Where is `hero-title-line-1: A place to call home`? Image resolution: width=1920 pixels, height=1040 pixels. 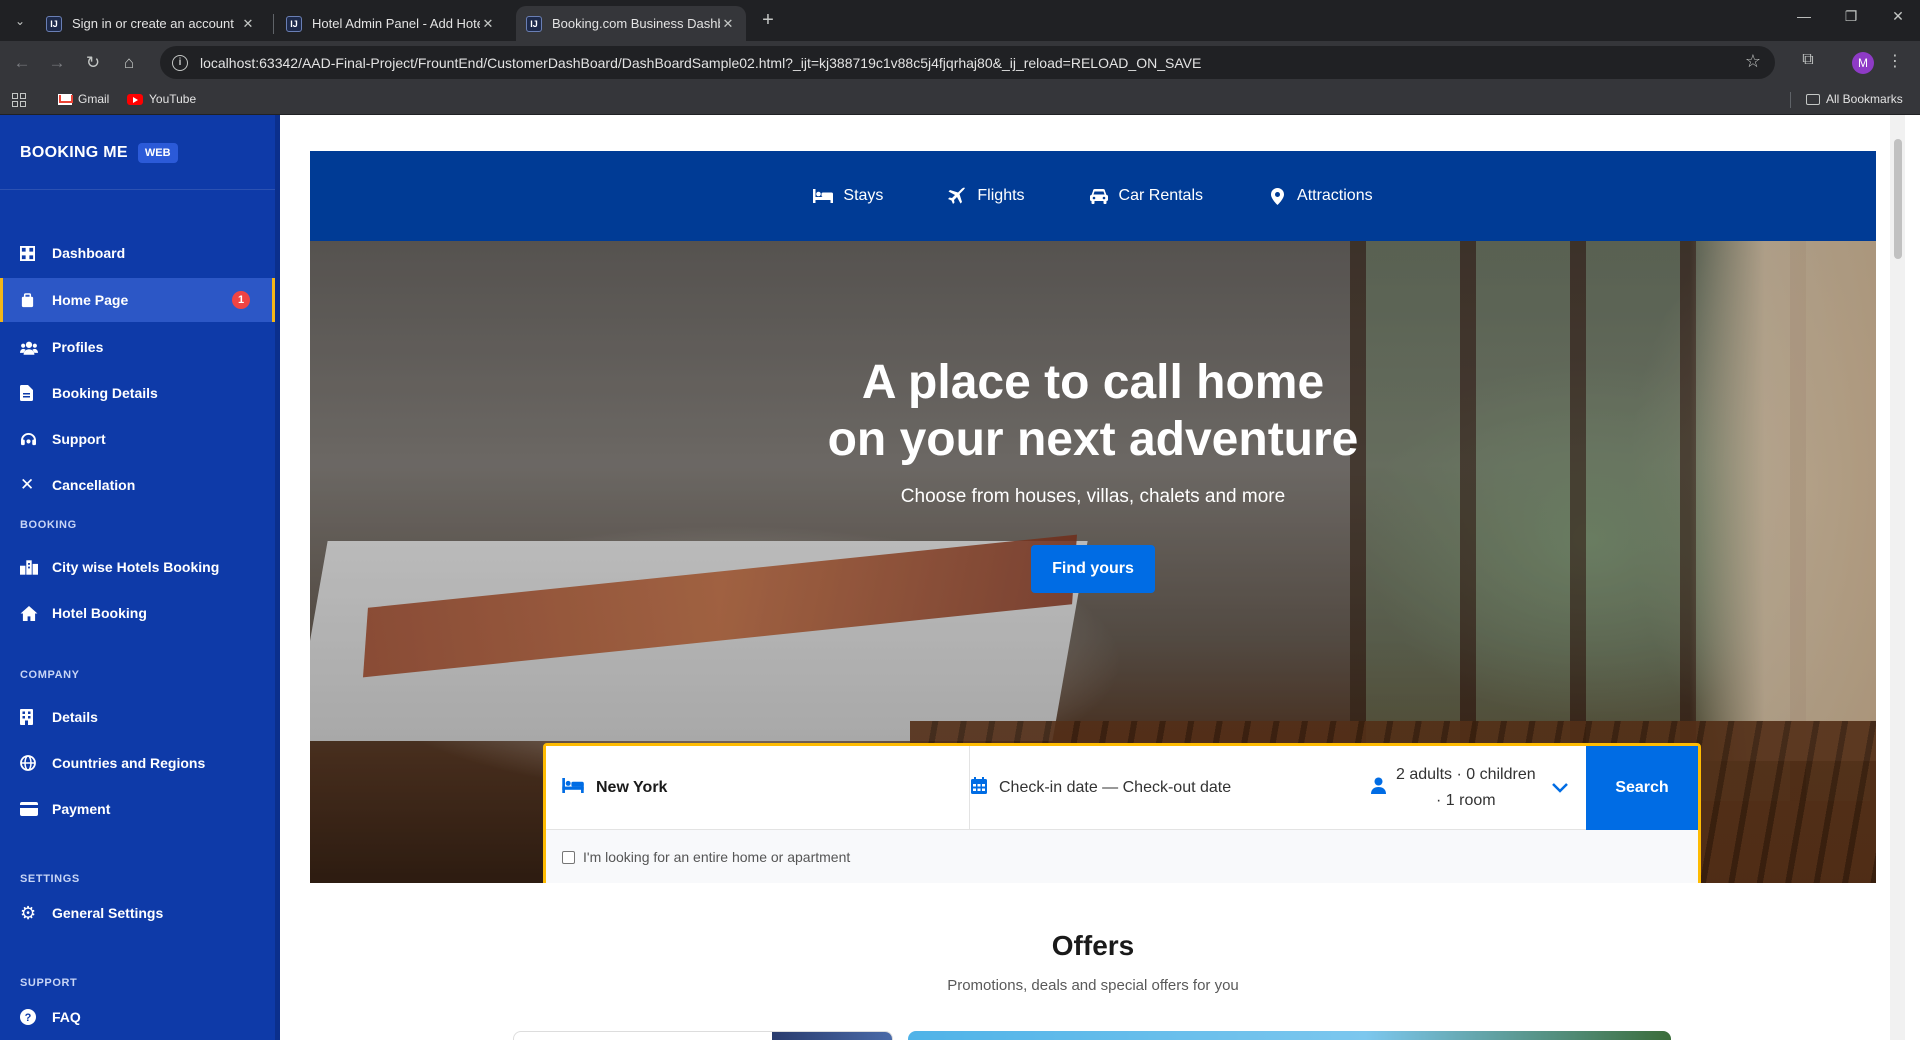
hero-title-line-1: A place to call home is located at coordinates (1093, 382).